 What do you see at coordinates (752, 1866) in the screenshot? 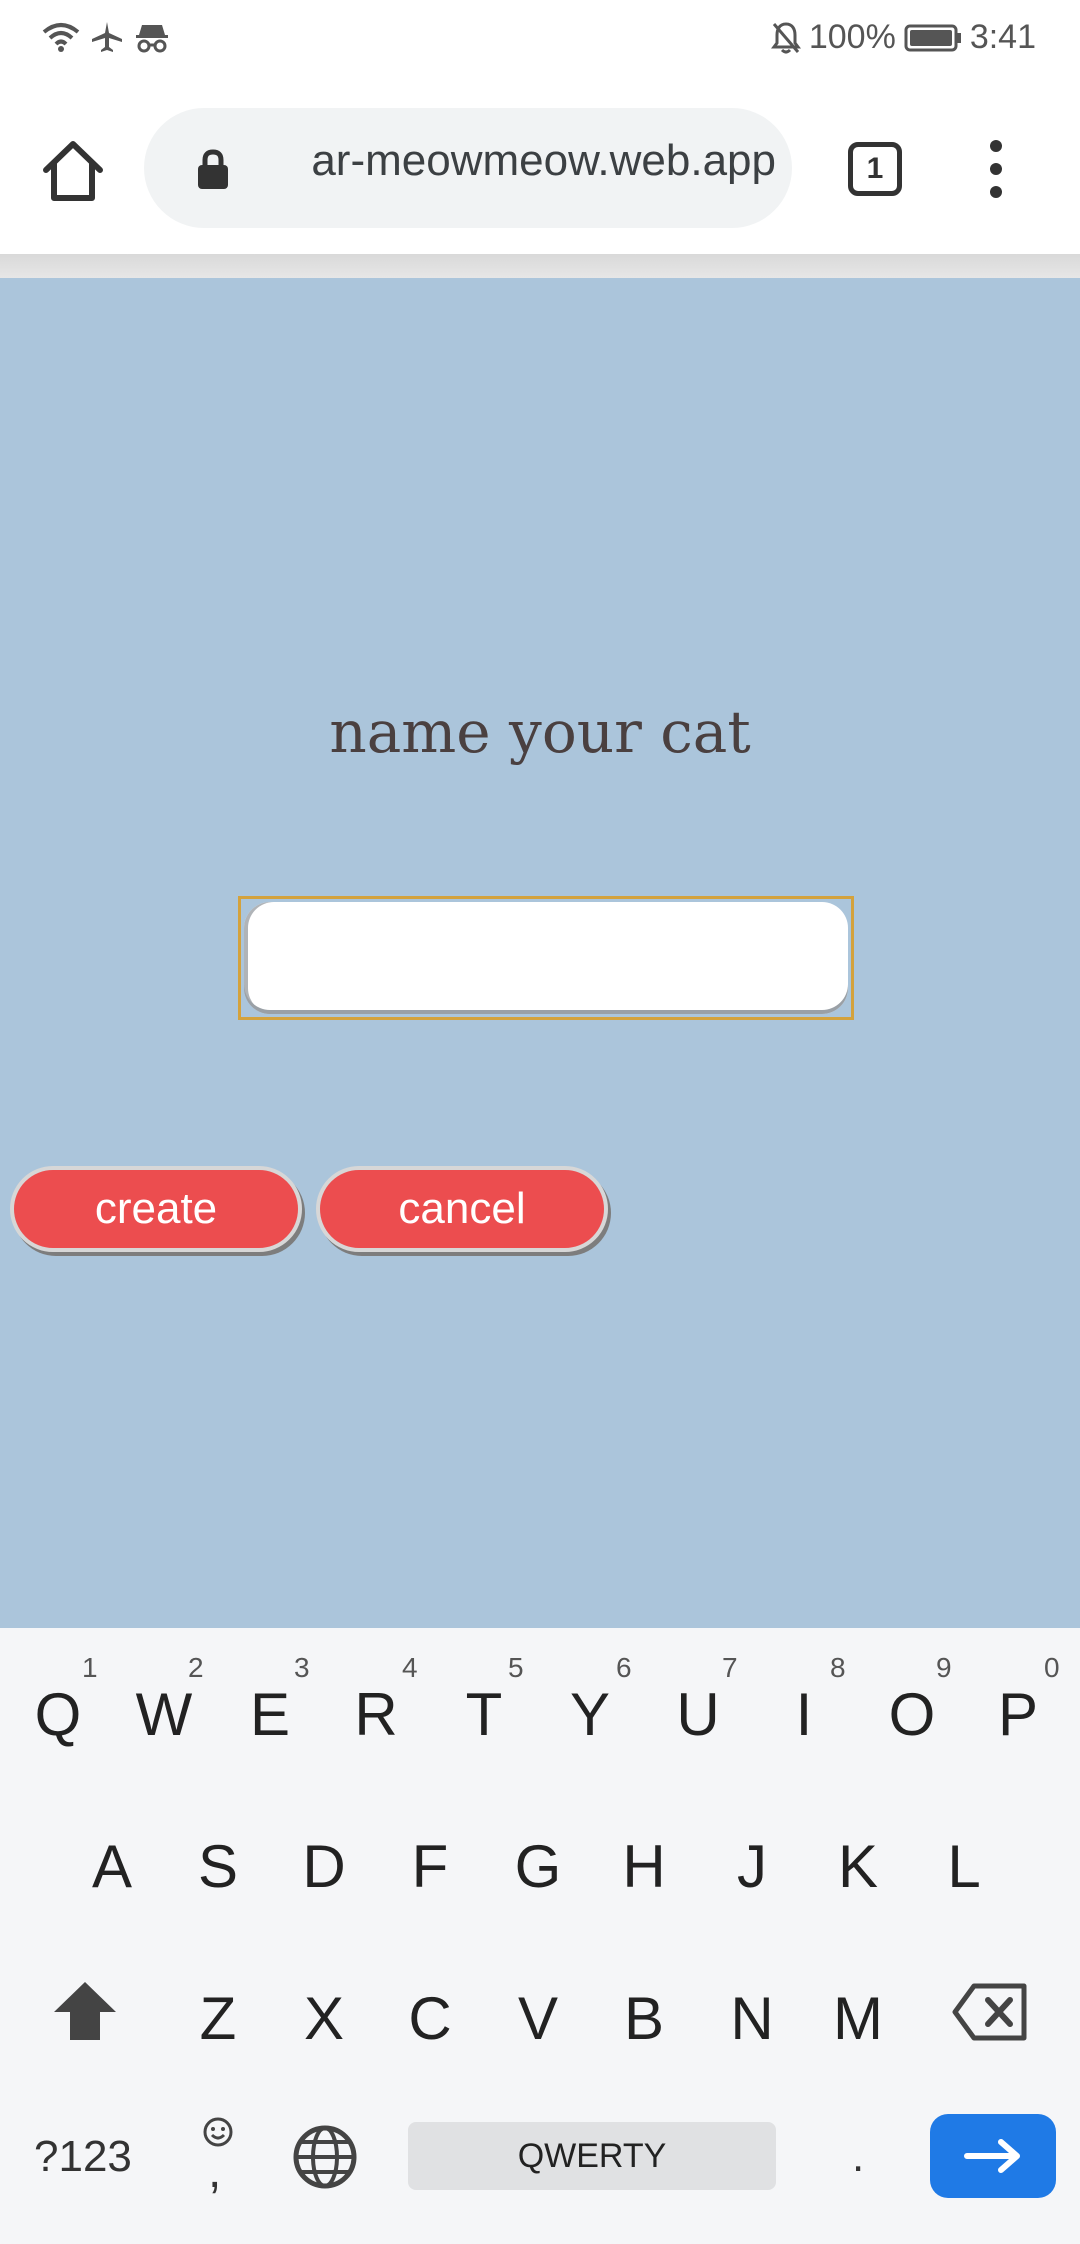
I see `key-j: J` at bounding box center [752, 1866].